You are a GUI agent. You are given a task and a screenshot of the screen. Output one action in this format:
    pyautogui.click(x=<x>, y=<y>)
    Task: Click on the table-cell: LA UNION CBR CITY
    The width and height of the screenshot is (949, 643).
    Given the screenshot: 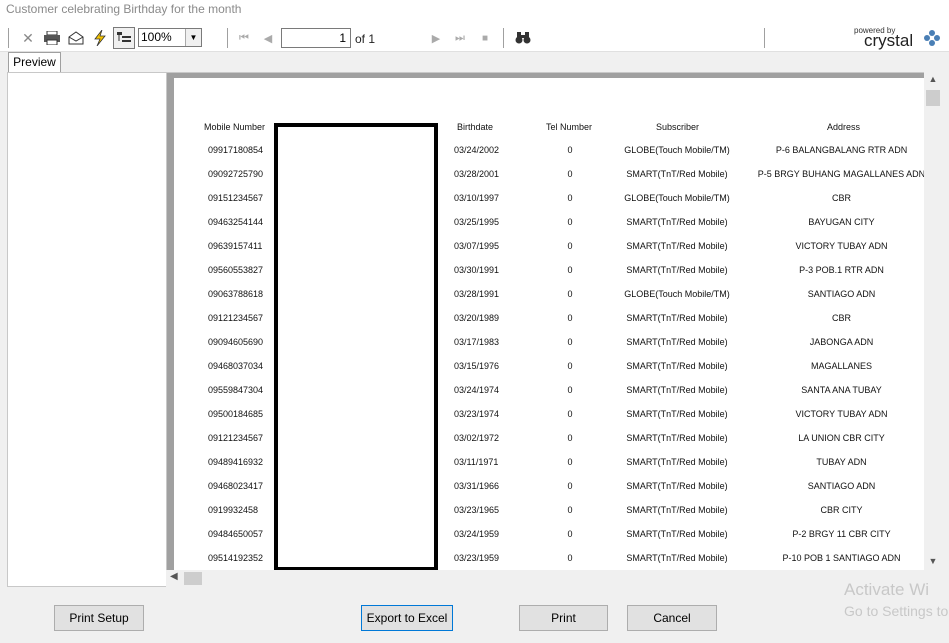 What is the action you would take?
    pyautogui.click(x=841, y=438)
    